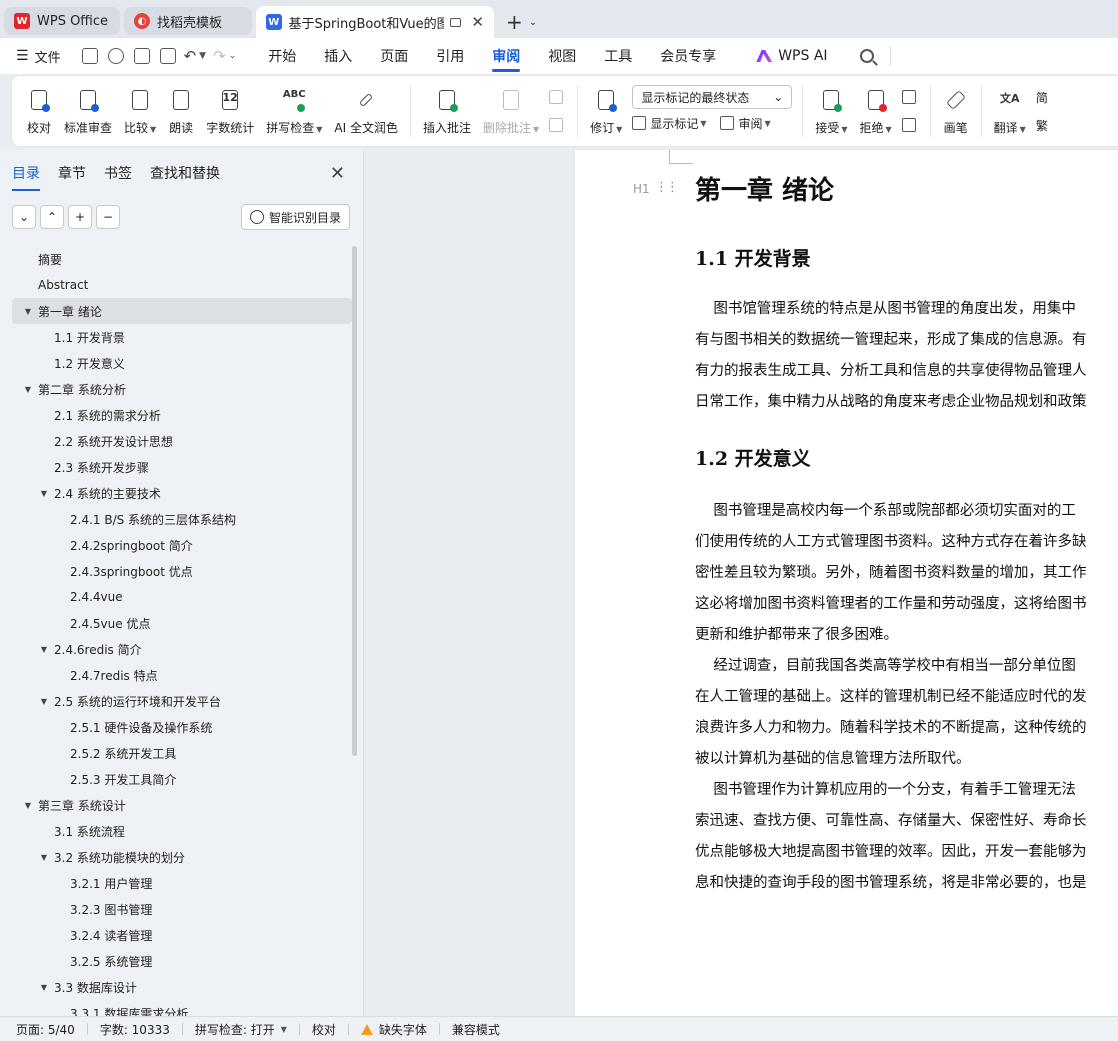 This screenshot has height=1041, width=1118. Describe the element at coordinates (62, 21) in the screenshot. I see `tab-wps-office: W WPS Office` at that location.